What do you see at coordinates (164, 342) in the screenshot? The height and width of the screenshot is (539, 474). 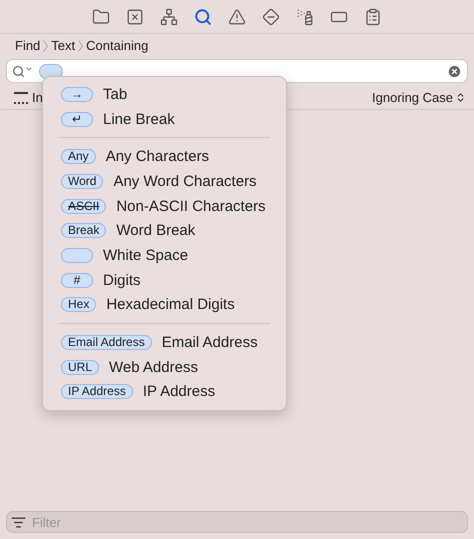 I see `menu-item: Email Address Email Address` at bounding box center [164, 342].